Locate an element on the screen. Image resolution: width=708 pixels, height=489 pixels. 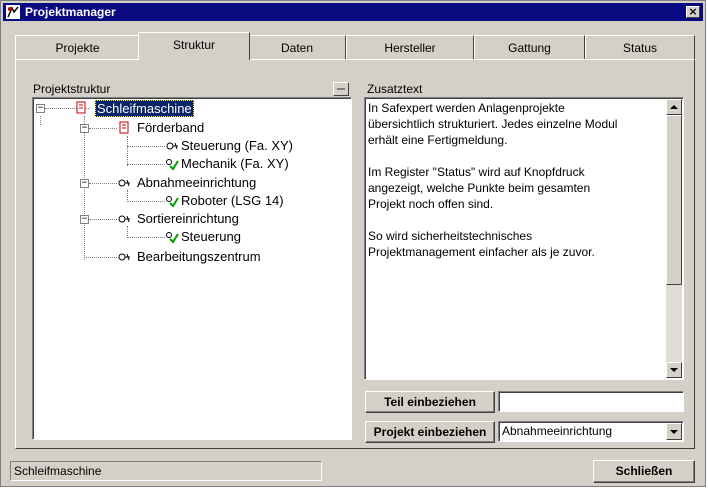
tab-daten: Daten is located at coordinates (297, 47).